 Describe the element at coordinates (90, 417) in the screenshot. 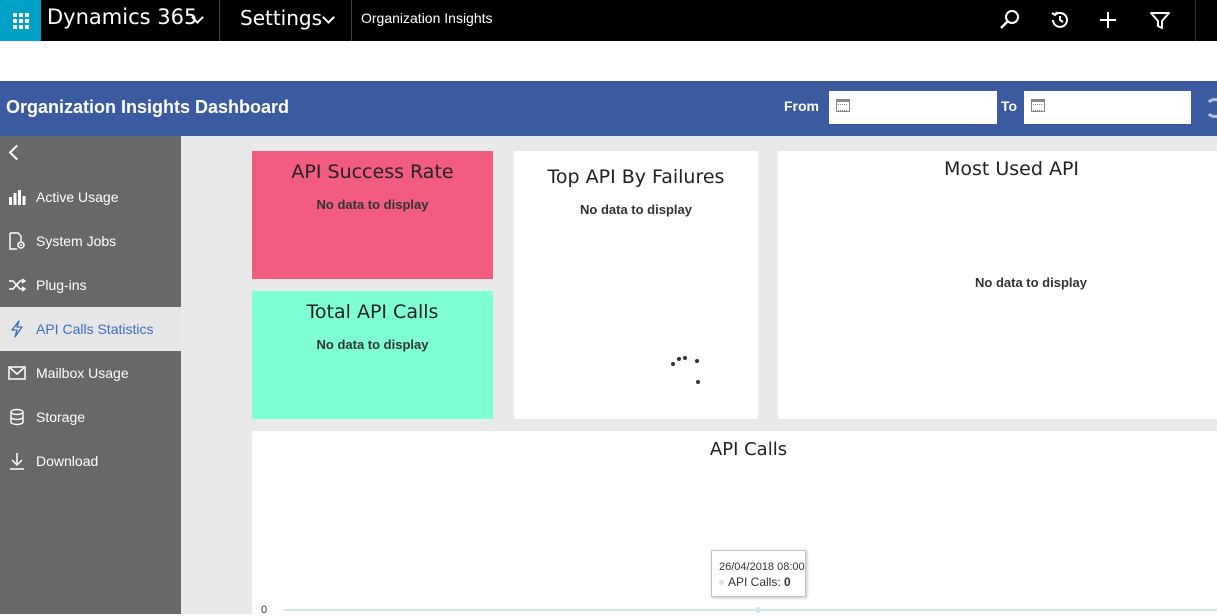

I see `sidebar-item-storage: Storage` at that location.